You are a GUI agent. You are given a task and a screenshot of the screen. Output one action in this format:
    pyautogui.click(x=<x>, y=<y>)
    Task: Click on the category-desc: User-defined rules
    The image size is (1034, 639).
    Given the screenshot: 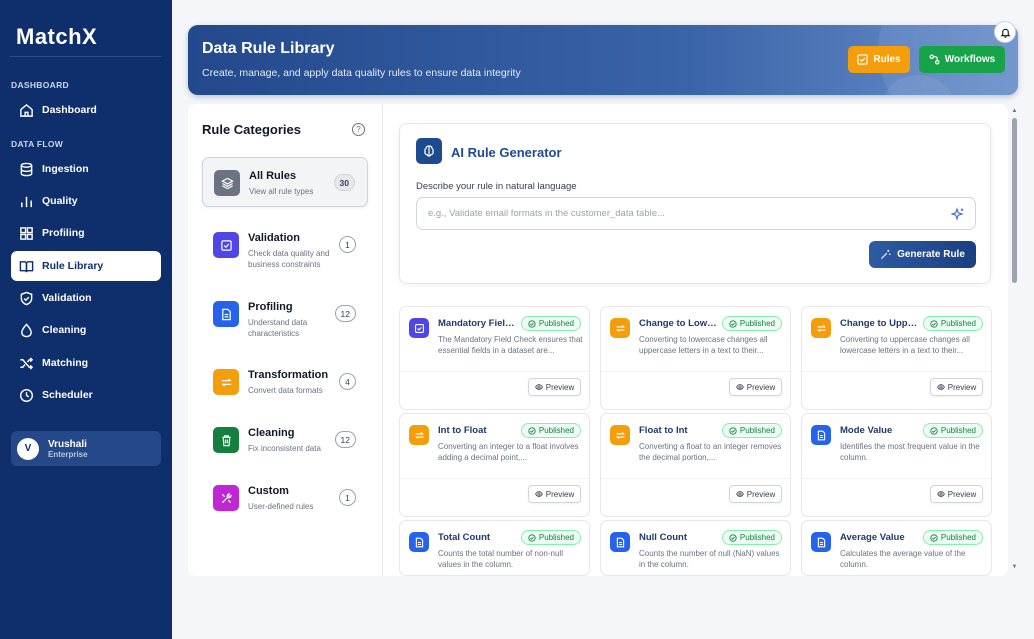 What is the action you would take?
    pyautogui.click(x=281, y=506)
    